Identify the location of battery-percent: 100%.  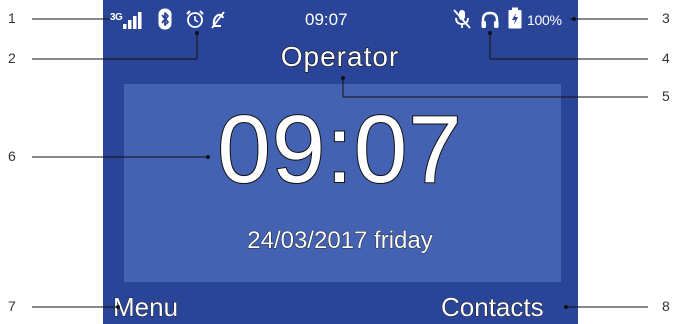
(544, 20).